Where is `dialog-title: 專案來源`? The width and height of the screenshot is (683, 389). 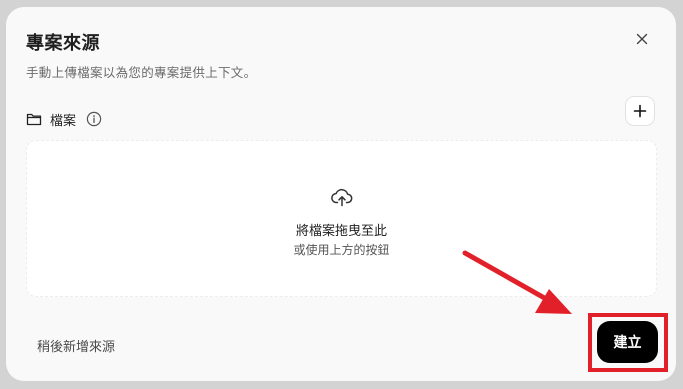
dialog-title: 專案來源 is located at coordinates (63, 43).